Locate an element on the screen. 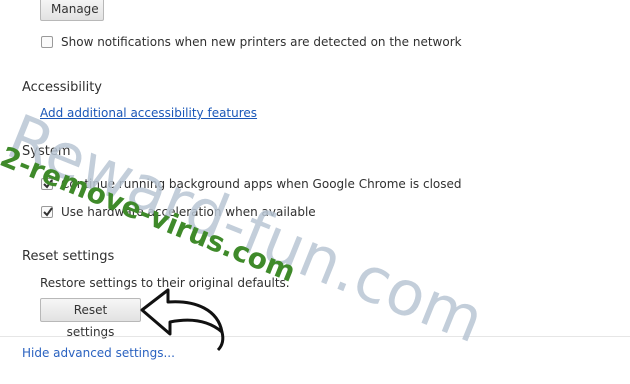  reset-settings-button: Reset settings is located at coordinates (90, 318).